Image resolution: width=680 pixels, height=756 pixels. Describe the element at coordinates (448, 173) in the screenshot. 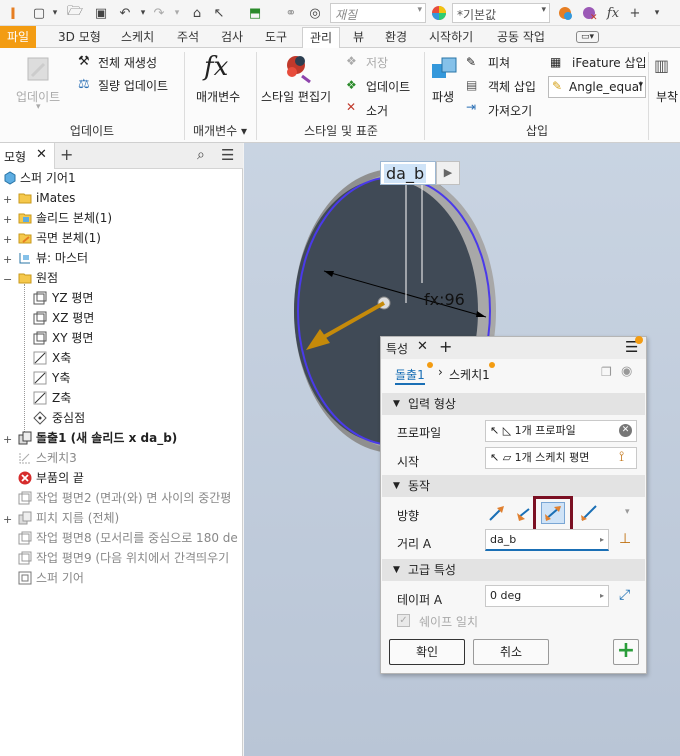

I see `dimension-accept-button: ▶` at that location.